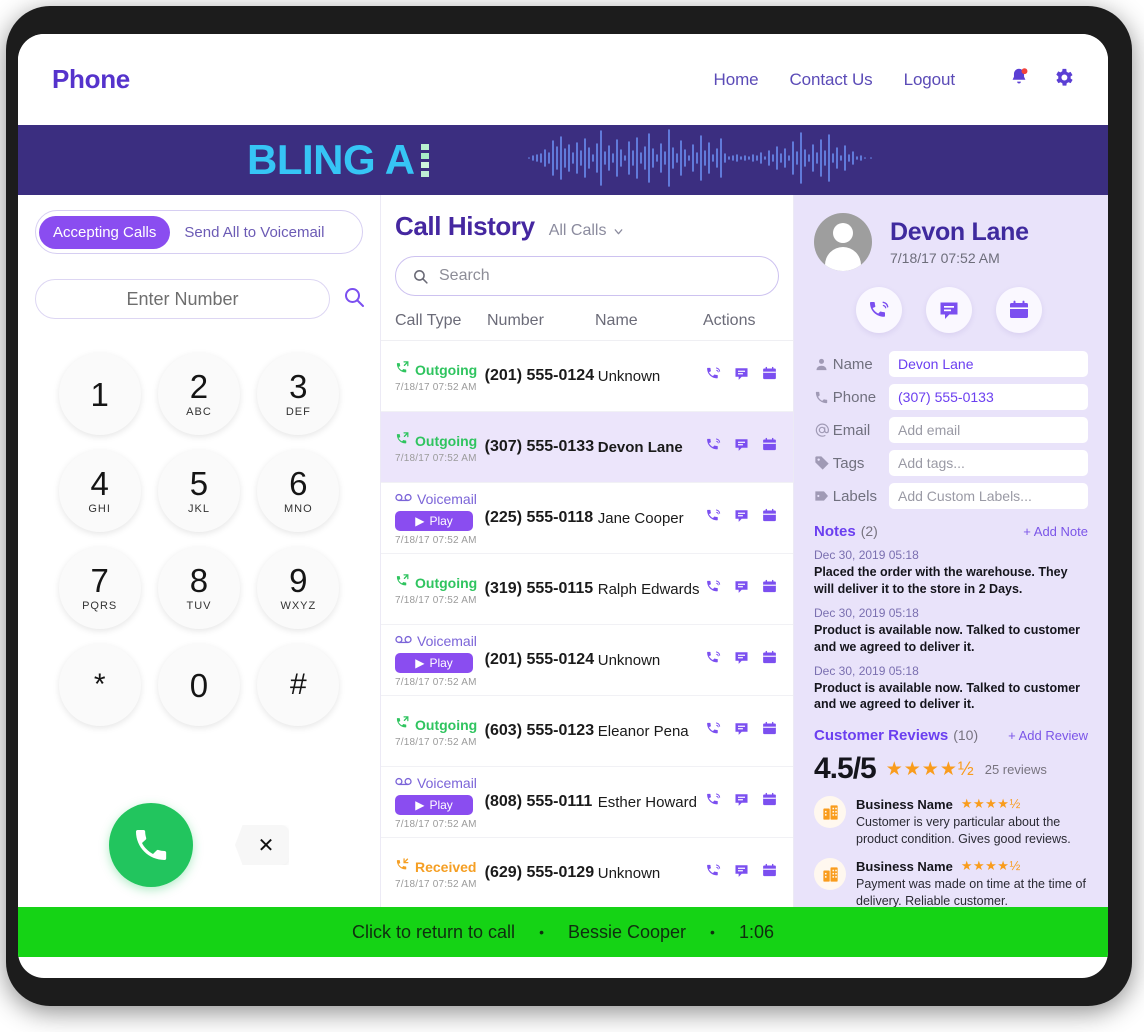 The width and height of the screenshot is (1144, 1032). I want to click on field-input-tags, so click(988, 463).